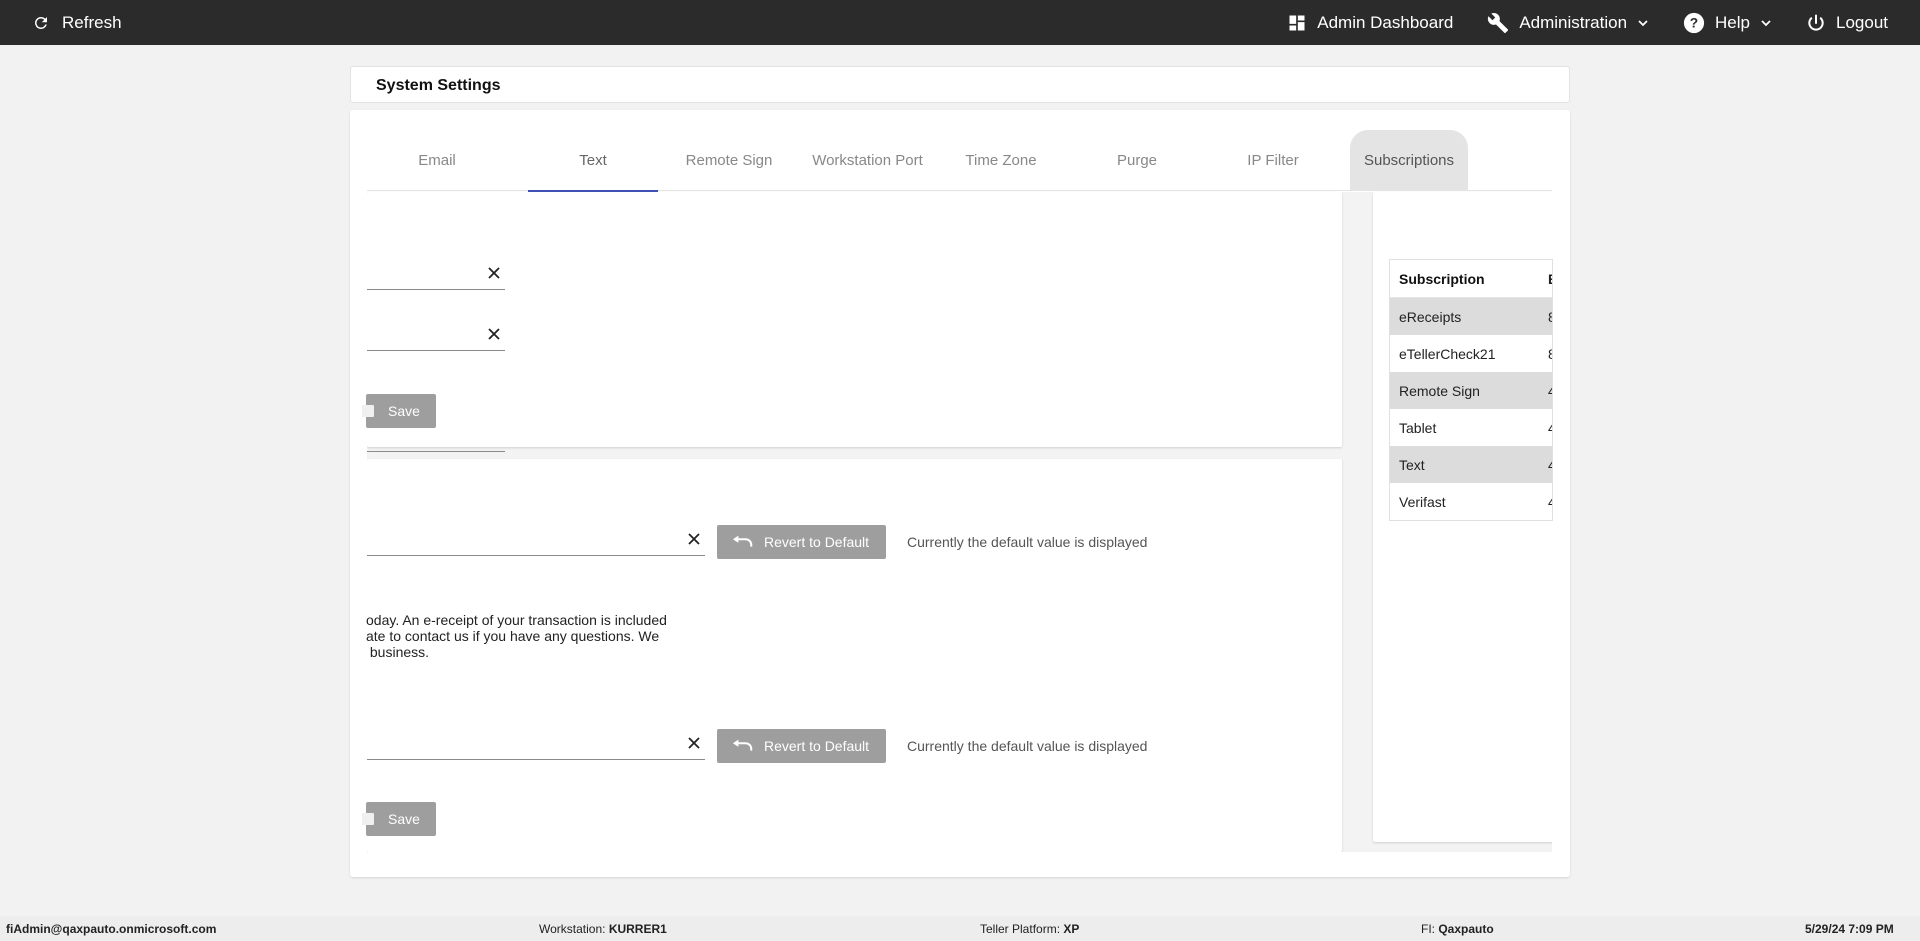 The image size is (1920, 941). What do you see at coordinates (1412, 464) in the screenshot?
I see `row-name: Text` at bounding box center [1412, 464].